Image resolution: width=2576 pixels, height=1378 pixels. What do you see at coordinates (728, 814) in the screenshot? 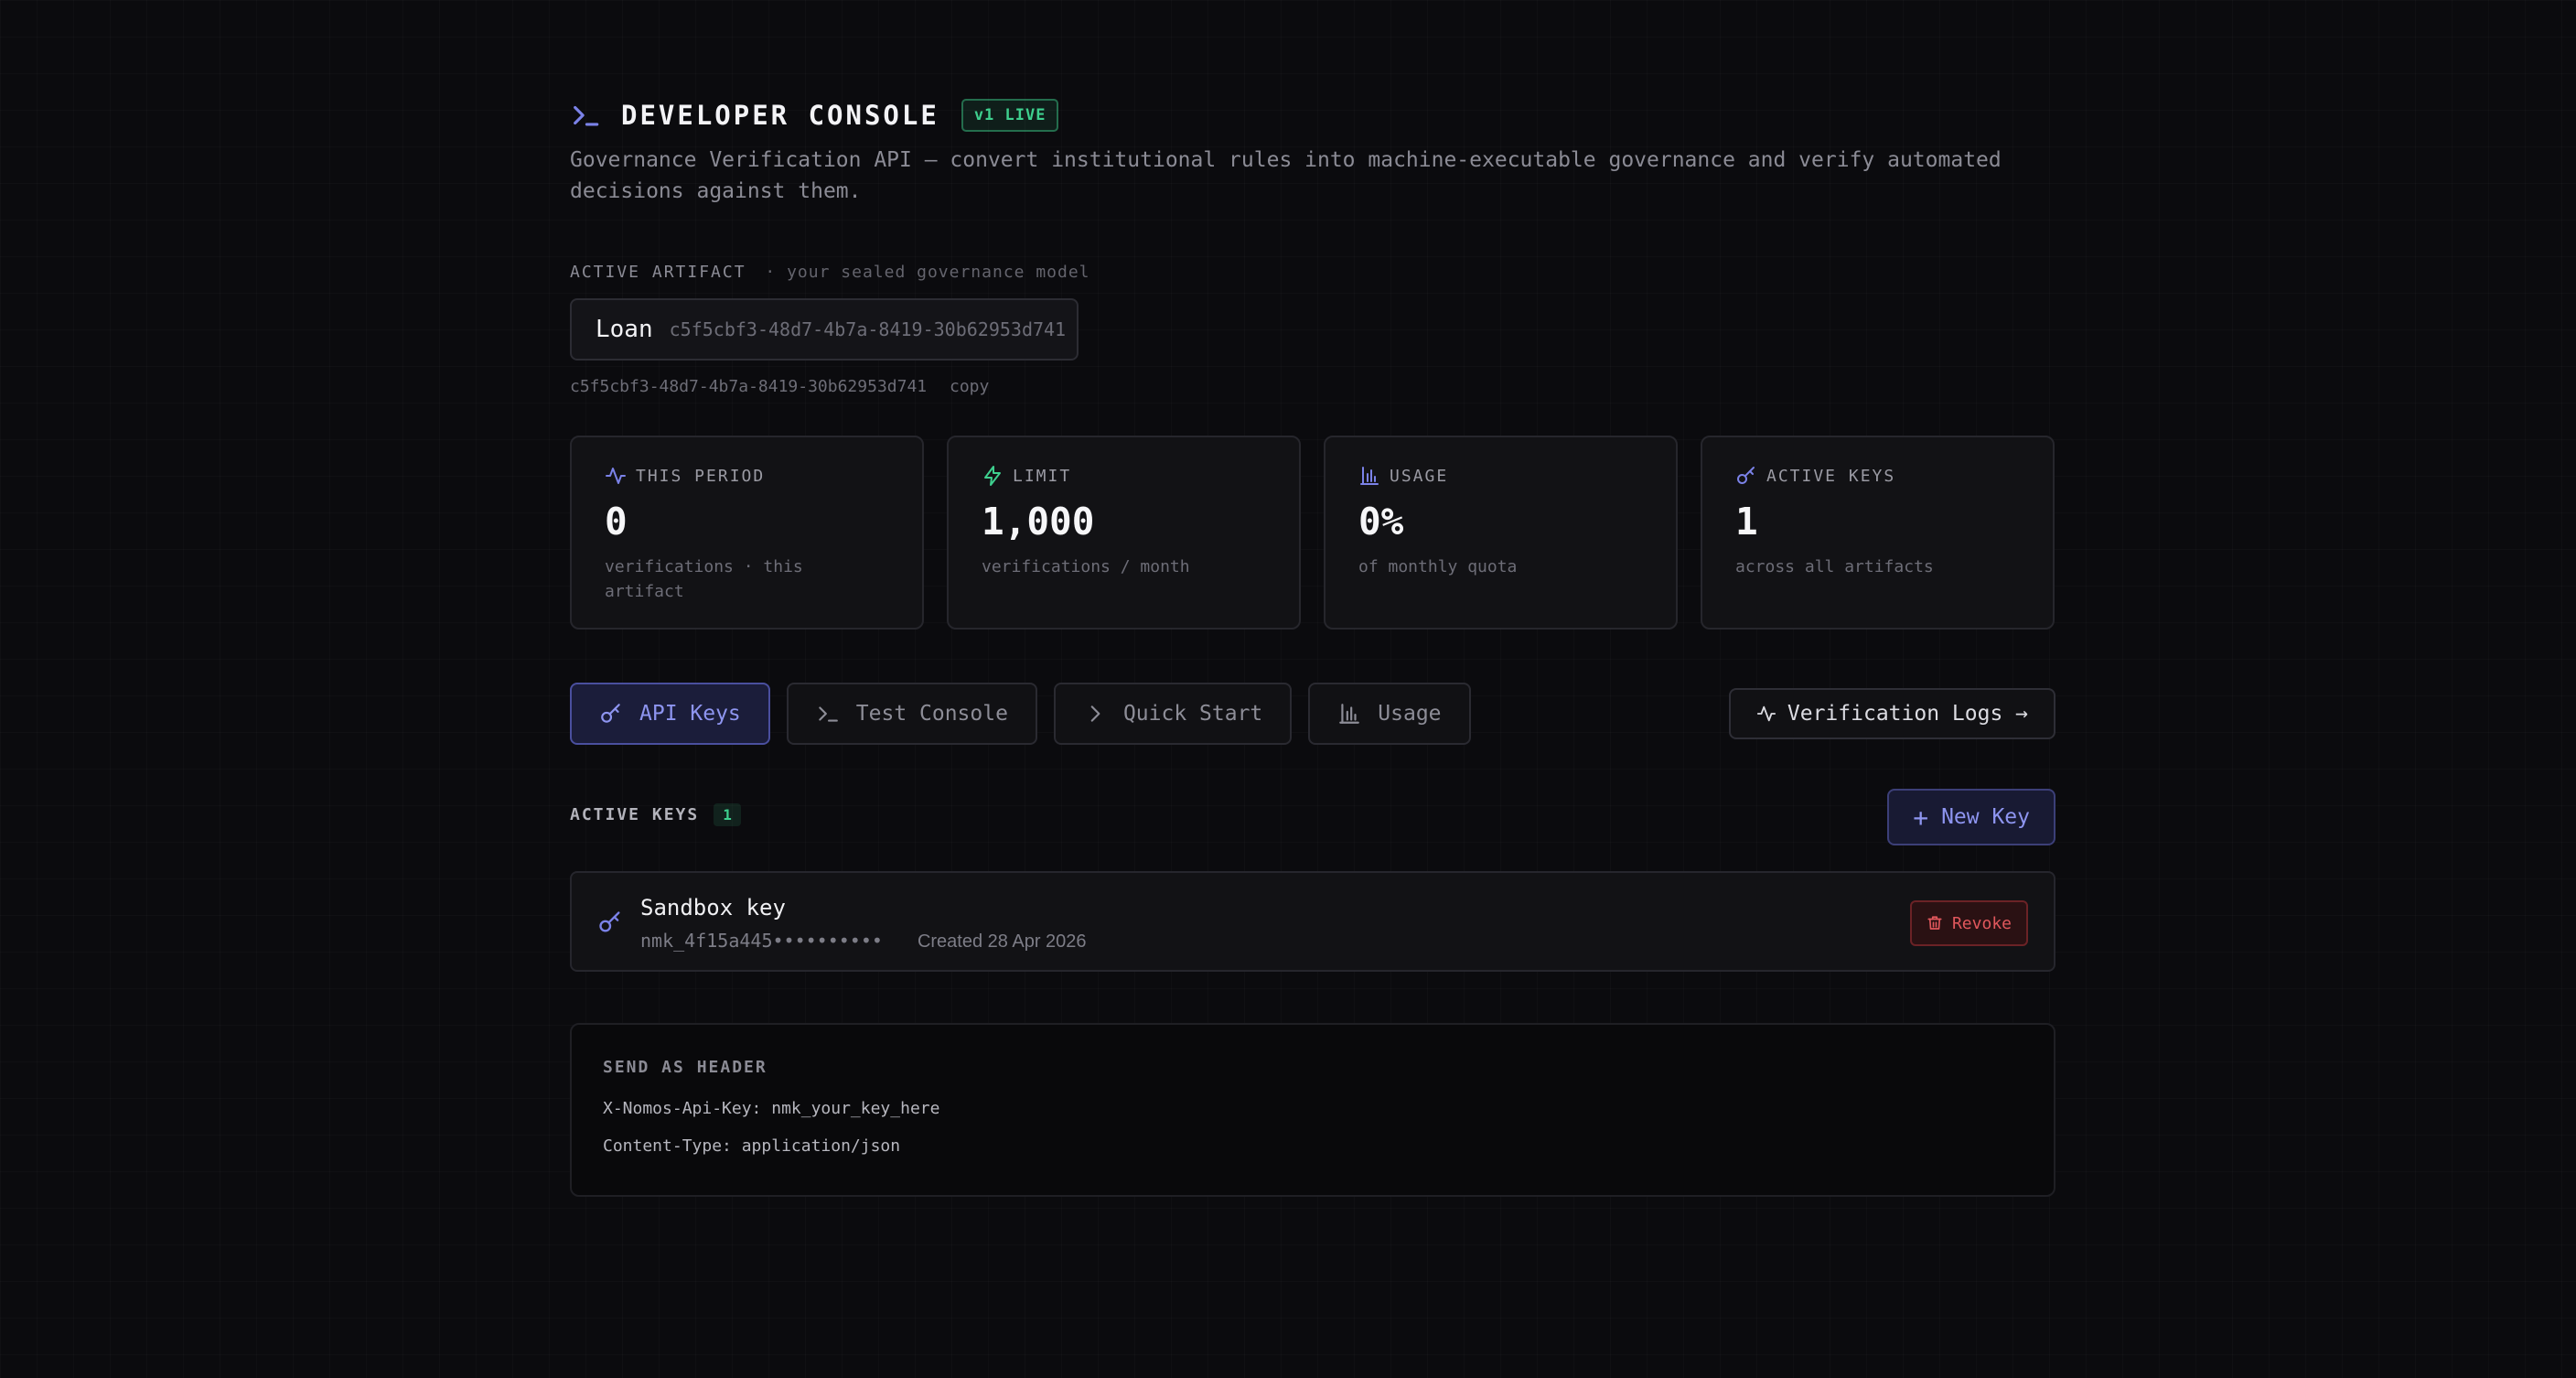
I see `active-keys-count: 1` at bounding box center [728, 814].